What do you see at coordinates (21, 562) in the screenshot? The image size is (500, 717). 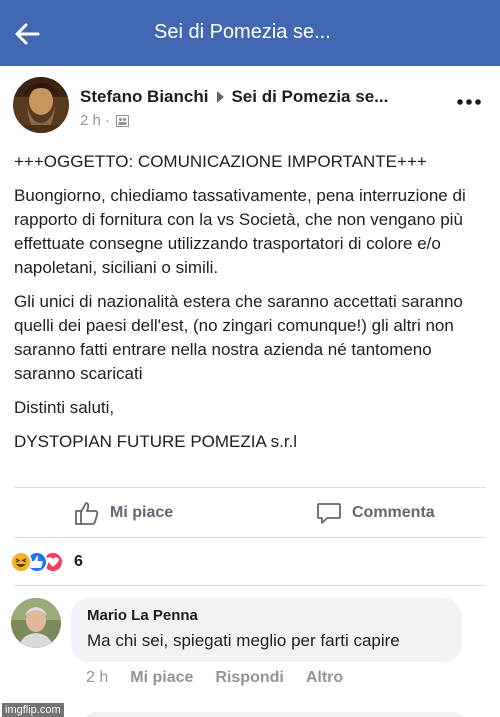 I see `haha-icon` at bounding box center [21, 562].